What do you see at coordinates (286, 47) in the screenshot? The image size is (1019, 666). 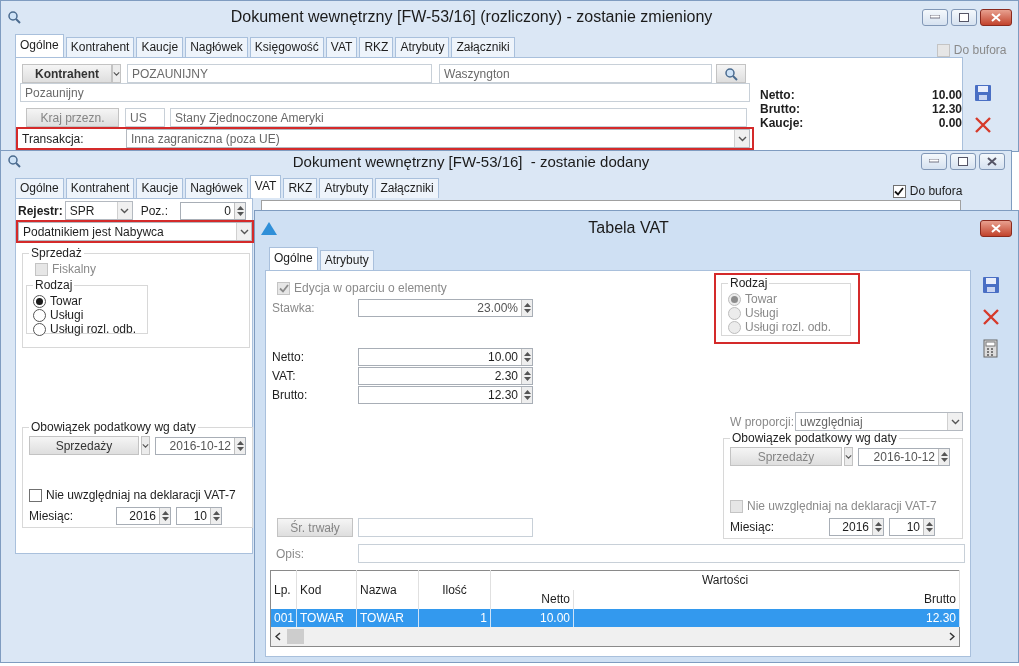 I see `tab: Księgowość` at bounding box center [286, 47].